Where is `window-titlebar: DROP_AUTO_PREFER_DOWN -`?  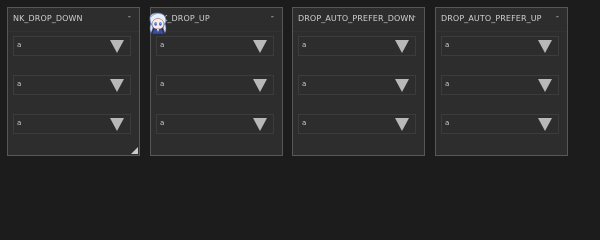
window-titlebar: DROP_AUTO_PREFER_DOWN - is located at coordinates (358, 20).